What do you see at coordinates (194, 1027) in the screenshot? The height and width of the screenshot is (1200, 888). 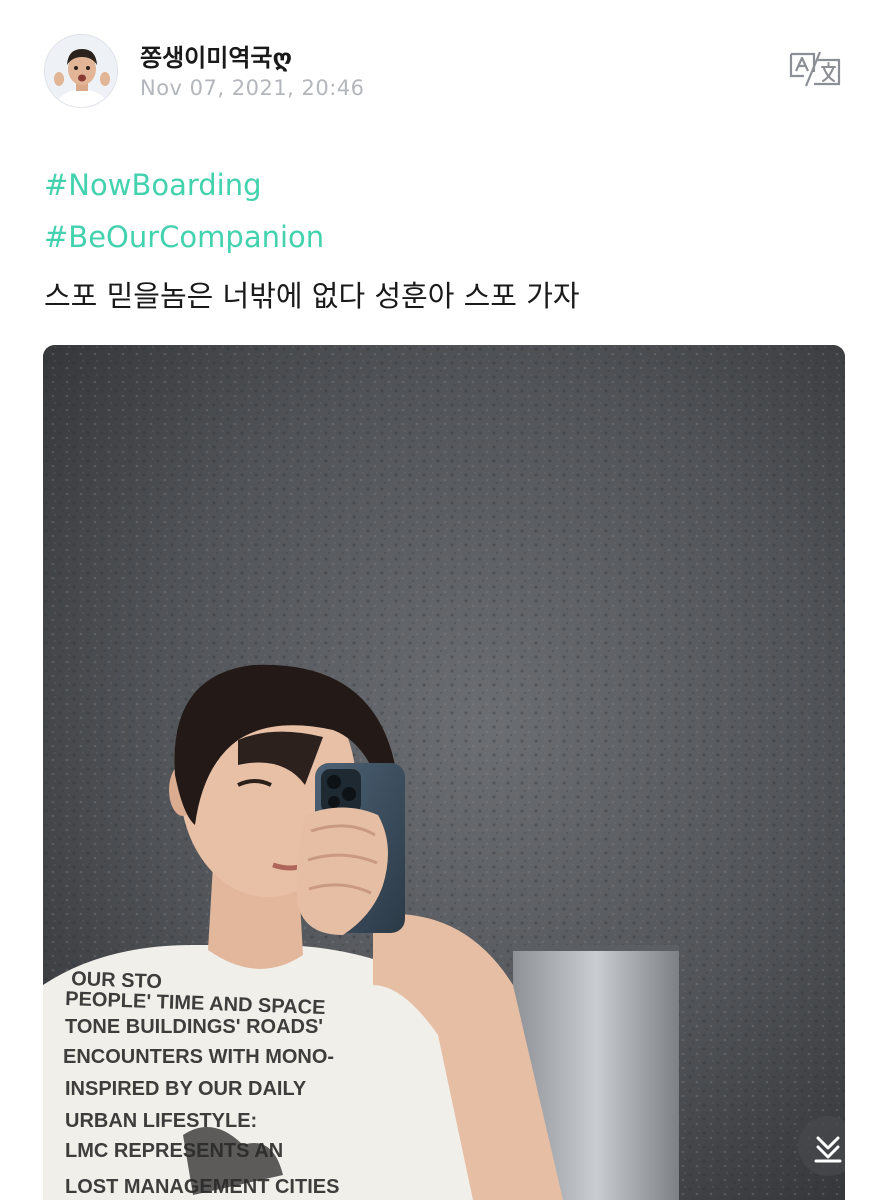 I see `shirt-text-line-3: TONE BUILDINGS' ROADS'` at bounding box center [194, 1027].